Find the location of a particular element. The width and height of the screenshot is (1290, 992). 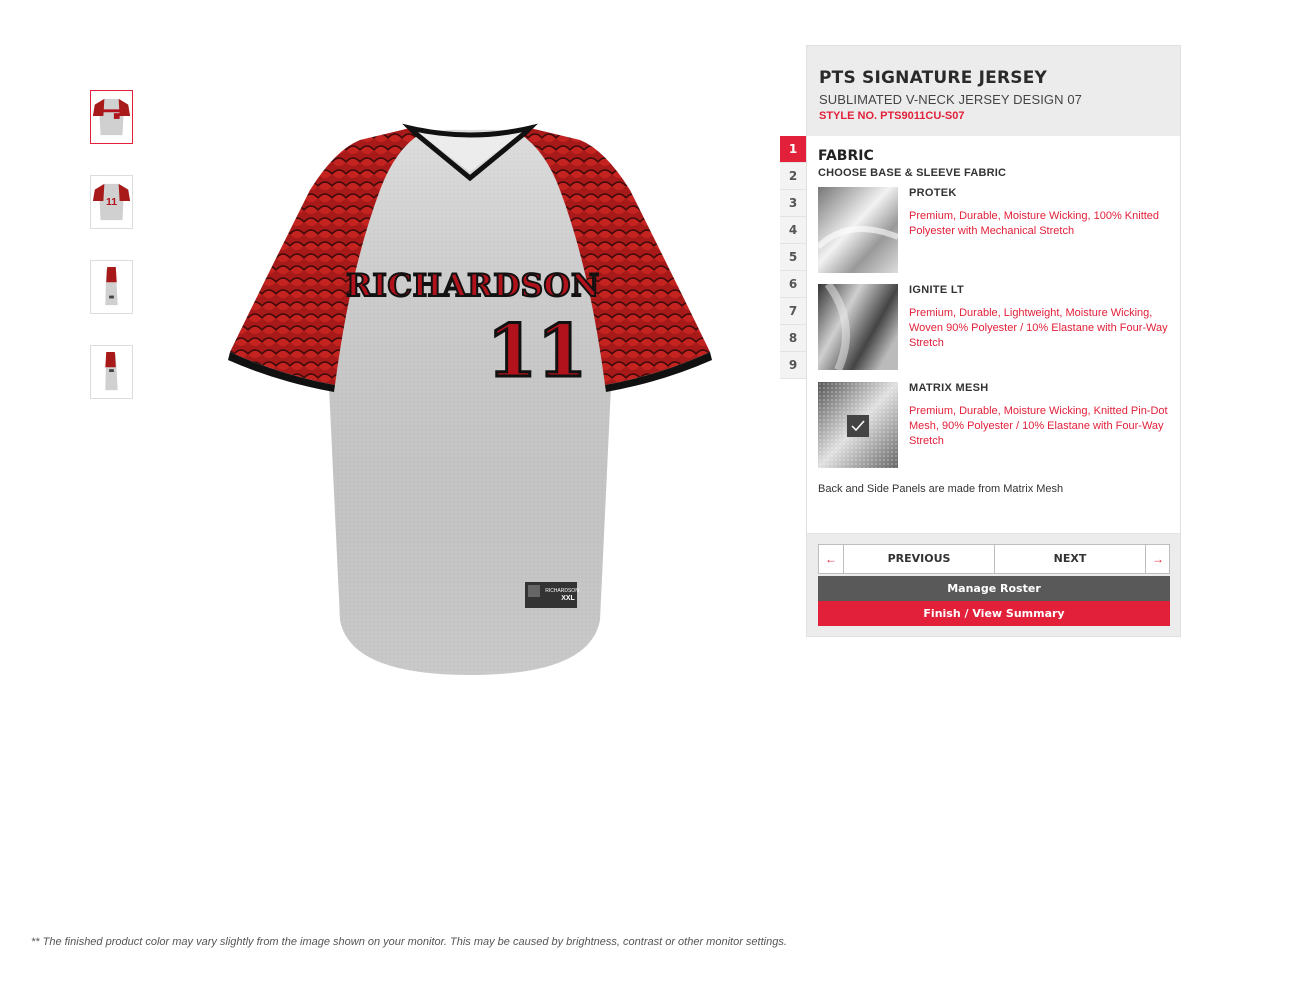

step-tab-1: 1 is located at coordinates (793, 149).